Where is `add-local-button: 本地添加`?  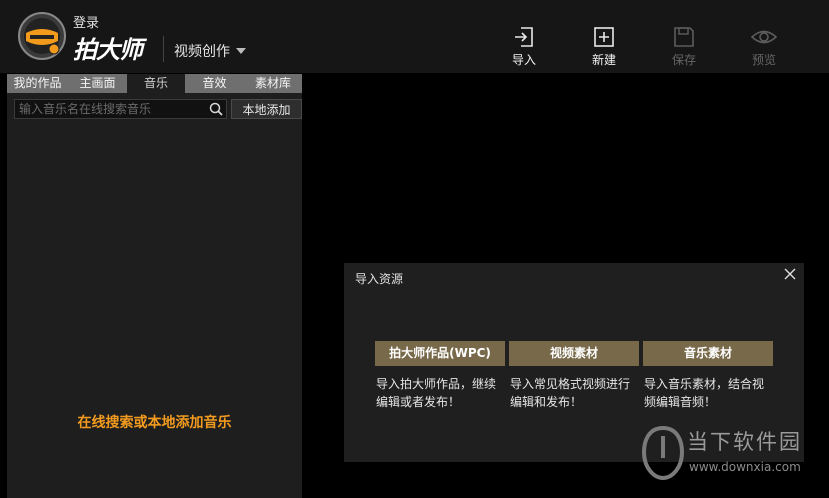 add-local-button: 本地添加 is located at coordinates (266, 109).